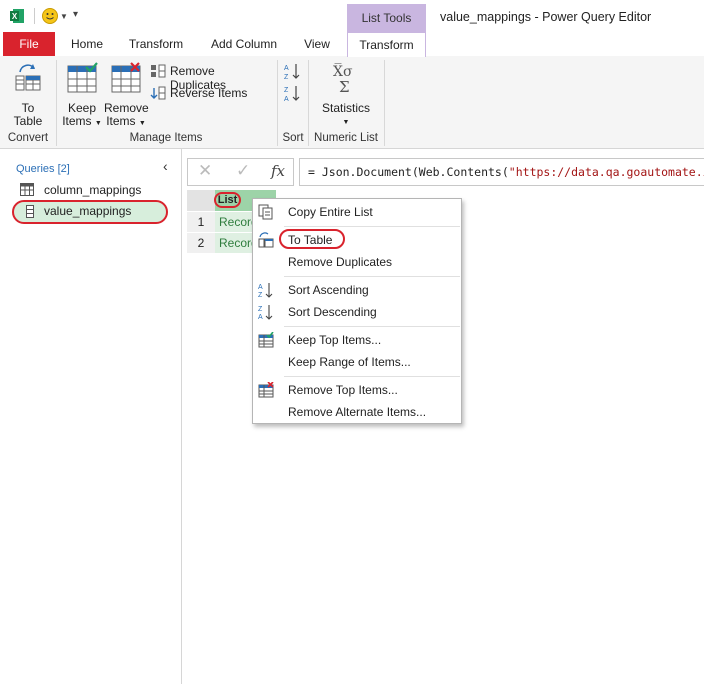 The height and width of the screenshot is (684, 704). Describe the element at coordinates (126, 77) in the screenshot. I see `remove-items-icon` at that location.